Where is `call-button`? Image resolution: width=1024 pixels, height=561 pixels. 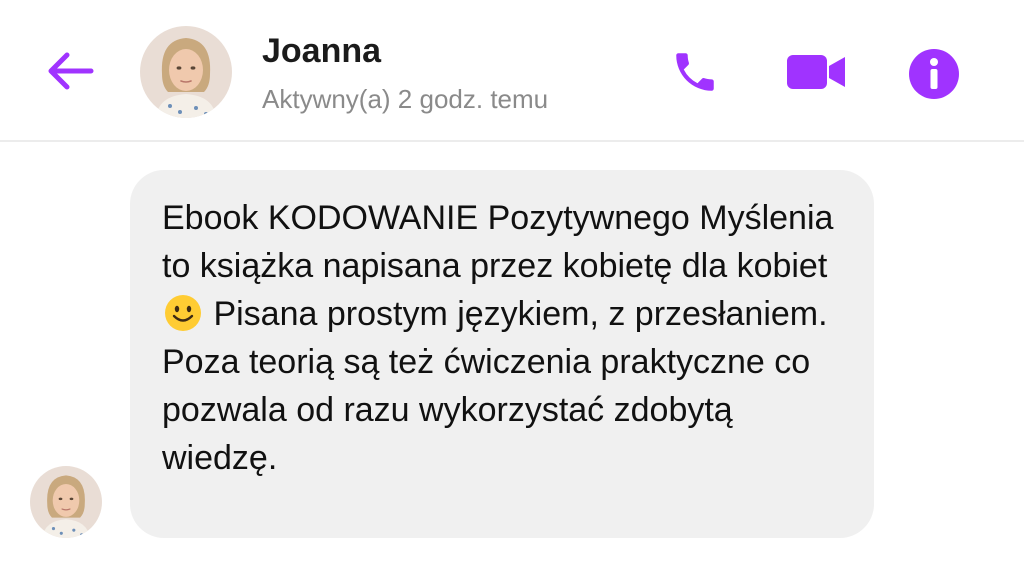
call-button is located at coordinates (695, 72).